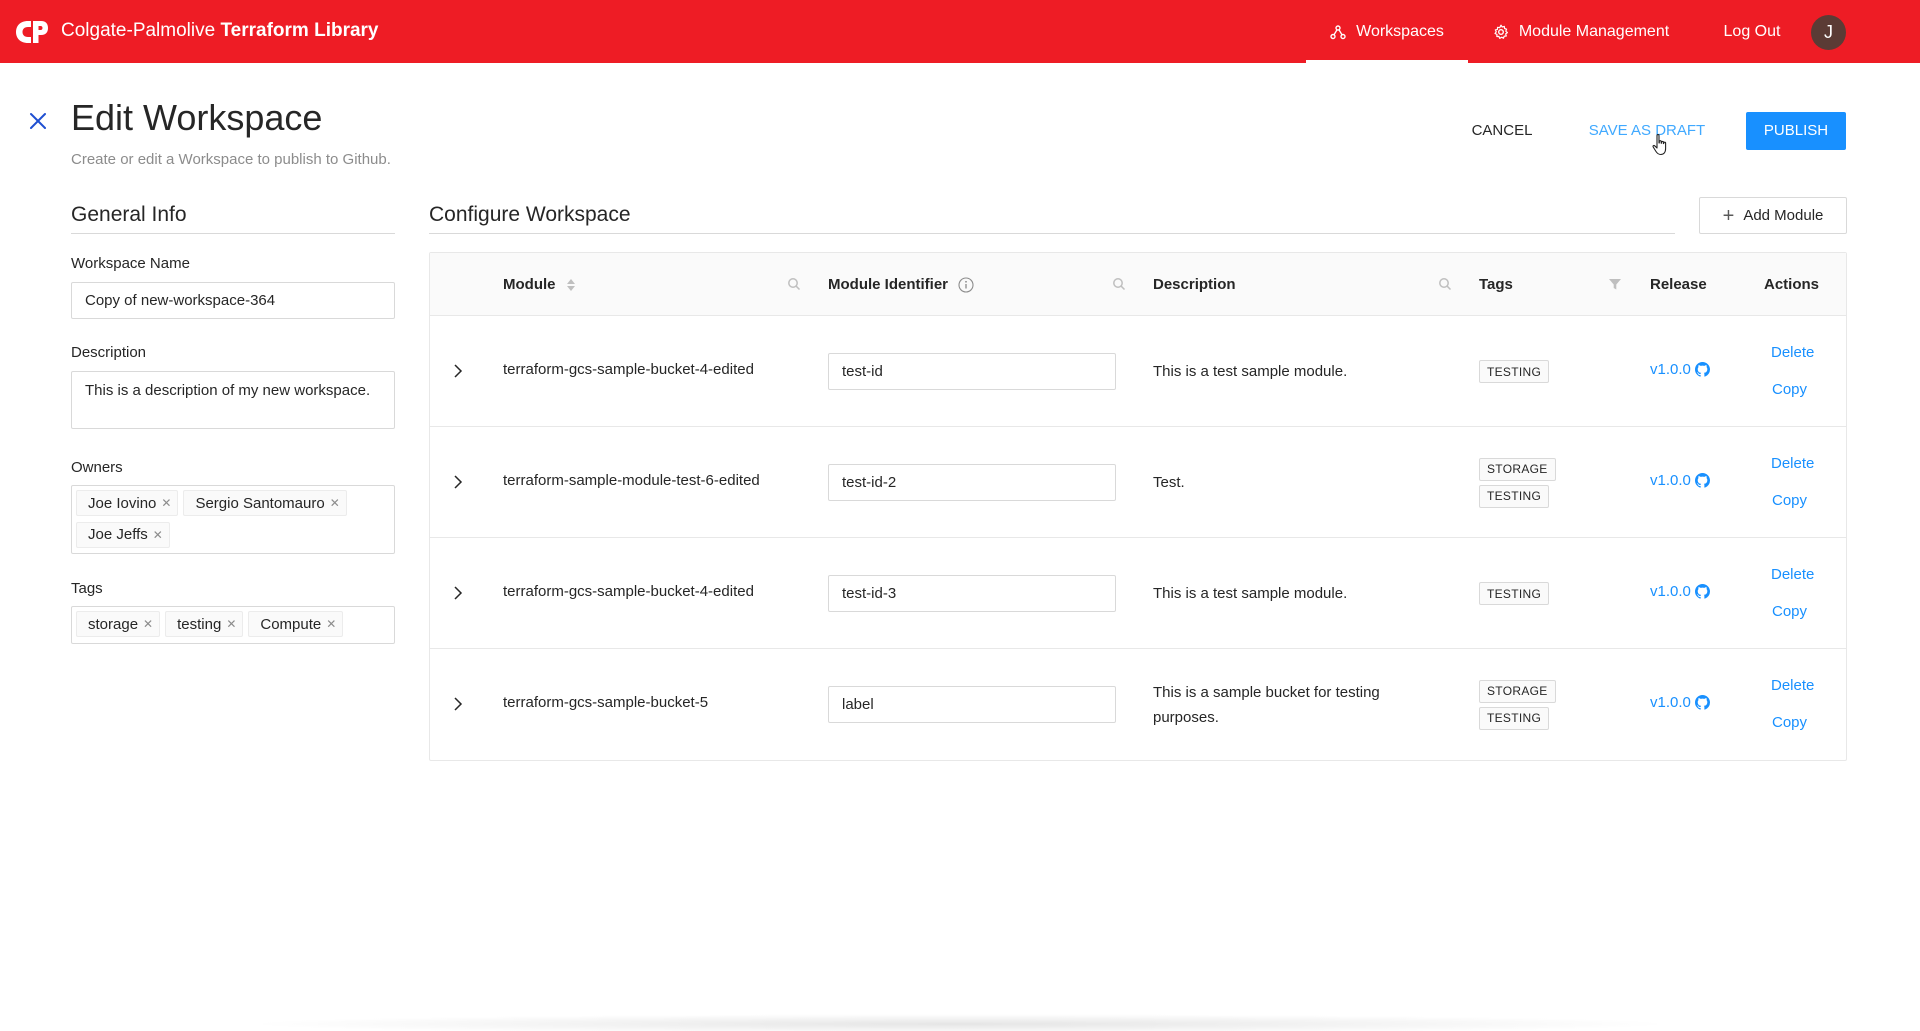  What do you see at coordinates (296, 624) in the screenshot?
I see `tag-chip: Compute ✕` at bounding box center [296, 624].